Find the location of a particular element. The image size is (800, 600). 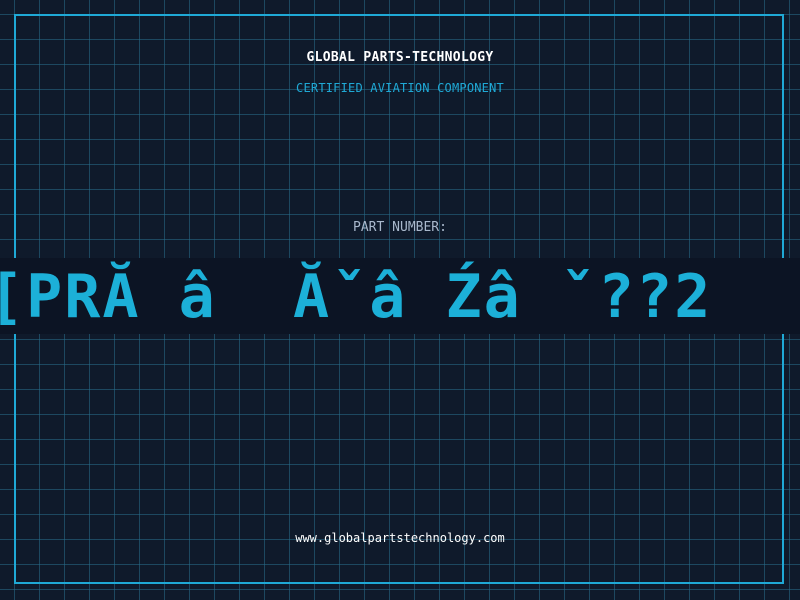

company-name: GLOBAL PARTS-TECHNOLOGY is located at coordinates (400, 57).